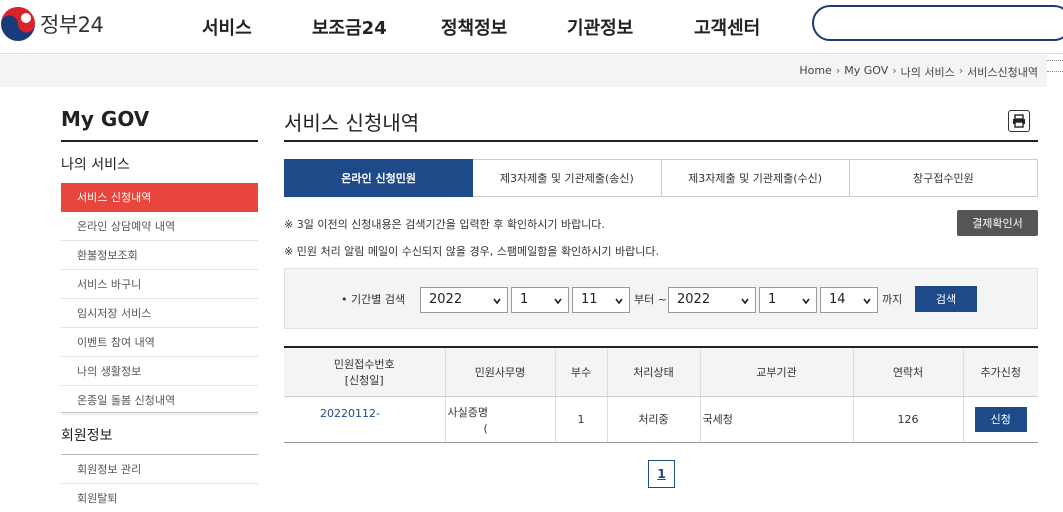 The image size is (1063, 512). Describe the element at coordinates (907, 419) in the screenshot. I see `cell-contact: 126` at that location.